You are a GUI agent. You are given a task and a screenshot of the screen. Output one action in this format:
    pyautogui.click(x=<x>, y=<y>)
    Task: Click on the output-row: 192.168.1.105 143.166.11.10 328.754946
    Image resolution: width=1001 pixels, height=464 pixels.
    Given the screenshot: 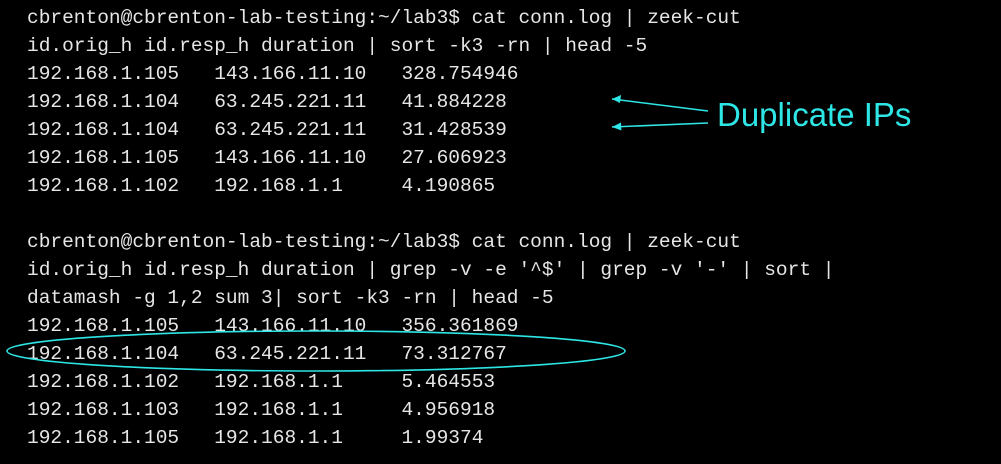 What is the action you would take?
    pyautogui.click(x=430, y=74)
    